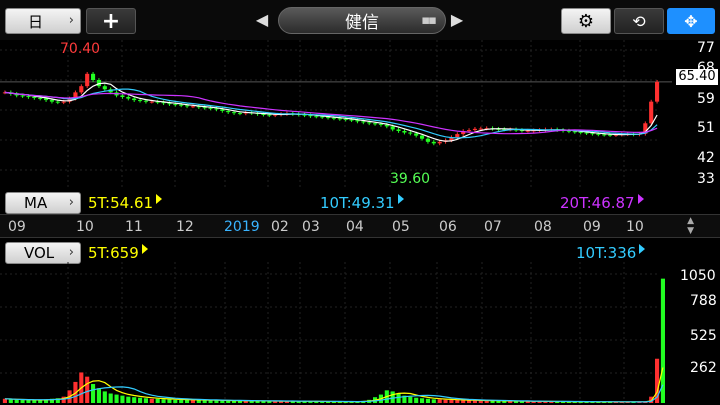 The image size is (720, 405). I want to click on period-selector-button: 日 ›, so click(43, 21).